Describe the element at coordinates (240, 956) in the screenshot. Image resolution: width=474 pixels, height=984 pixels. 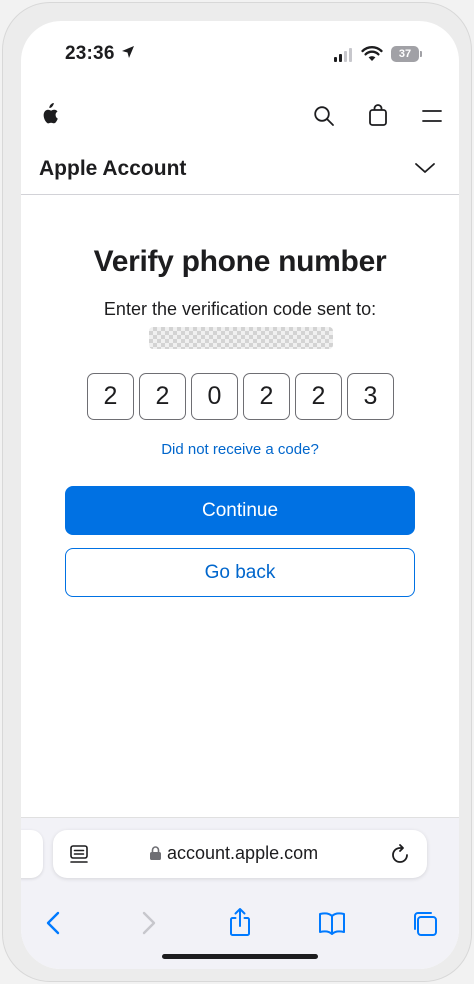
I see `home-indicator` at that location.